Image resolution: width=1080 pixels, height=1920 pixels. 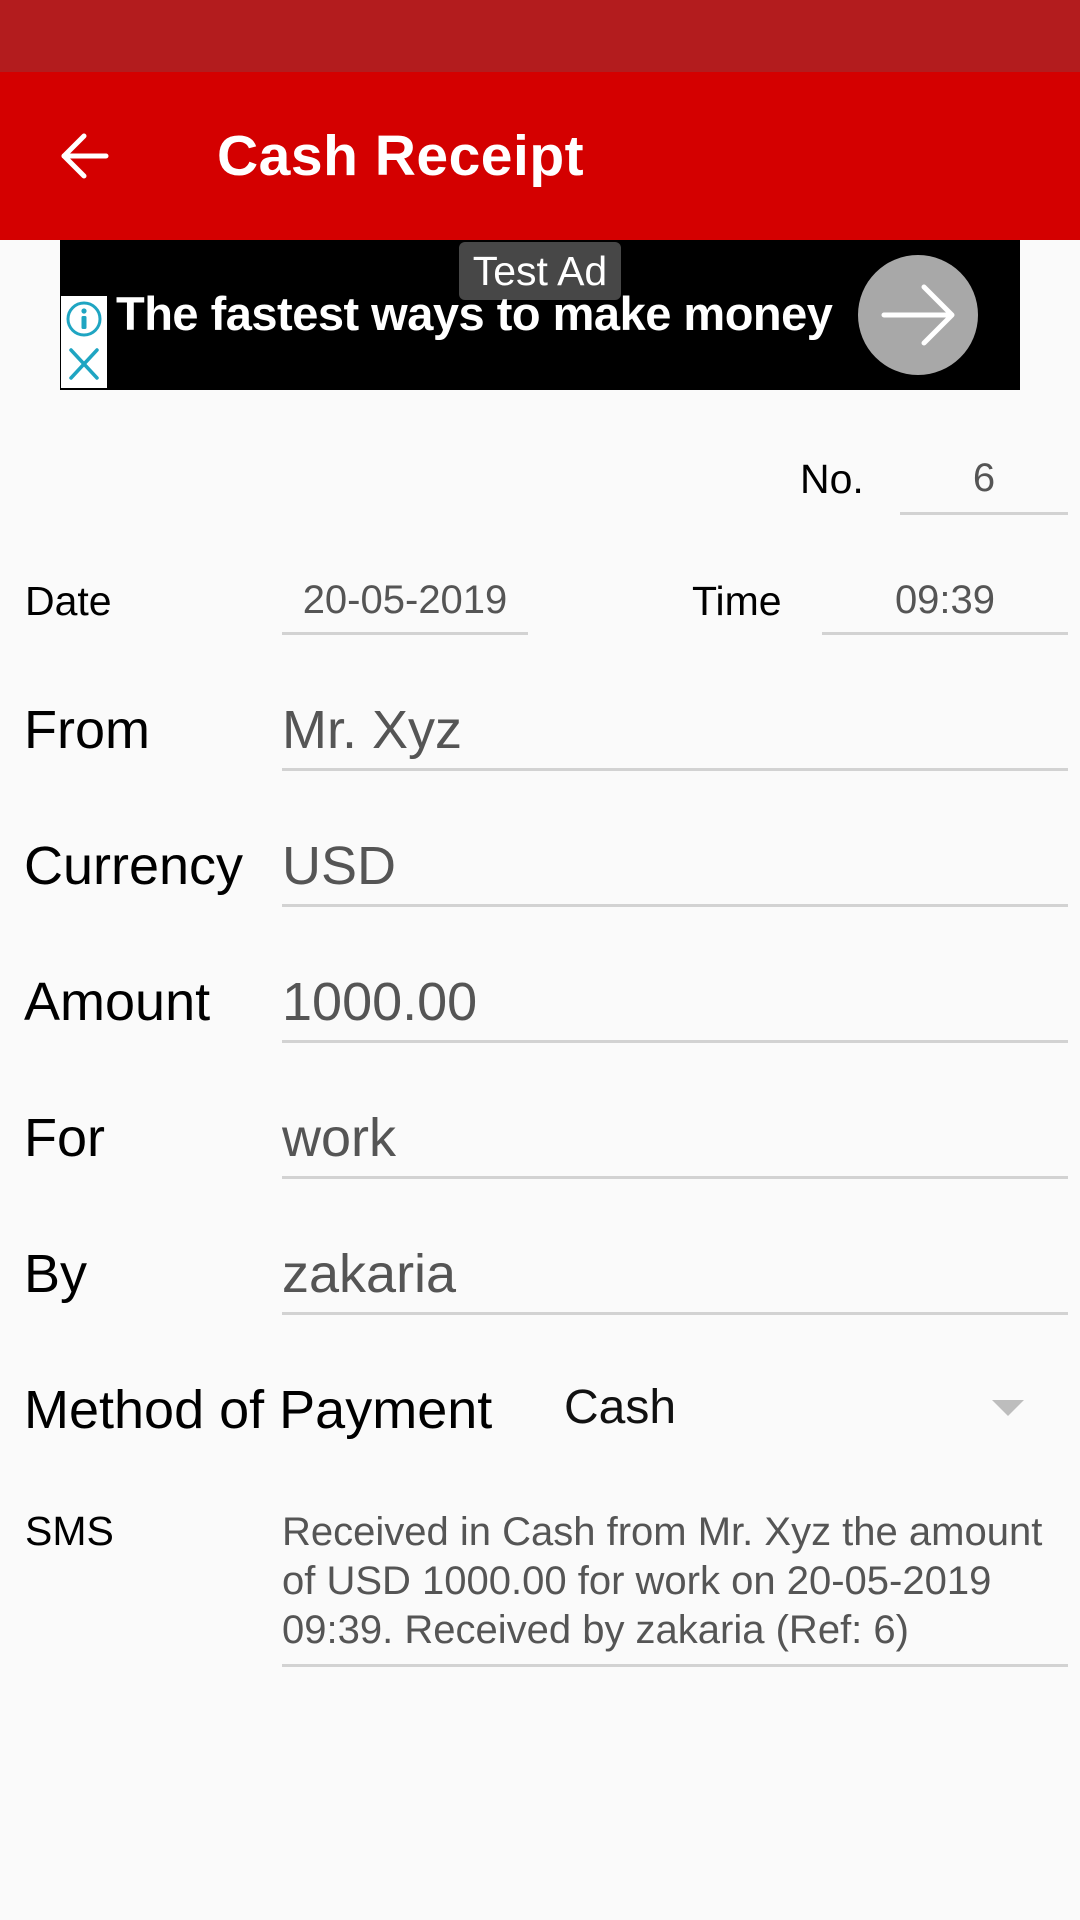 I want to click on time-value: 09:39, so click(x=945, y=600).